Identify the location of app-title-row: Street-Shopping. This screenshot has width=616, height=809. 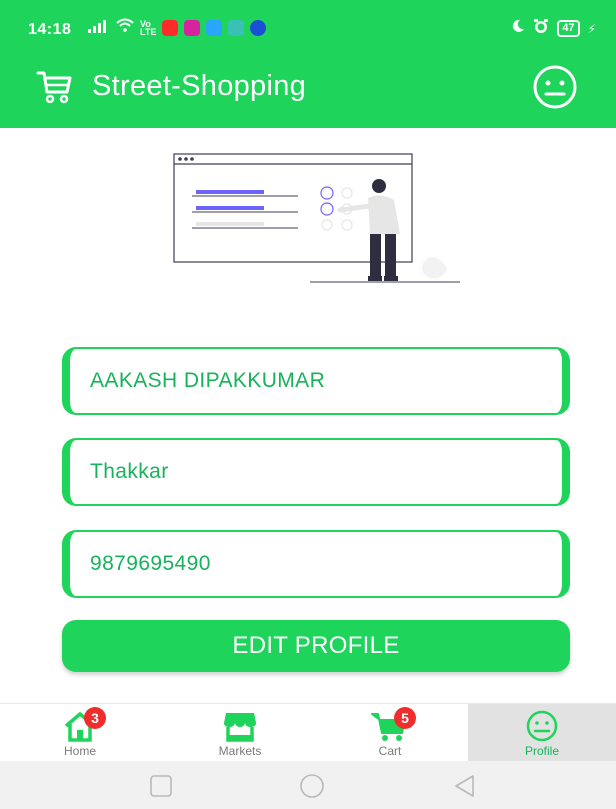
(308, 87).